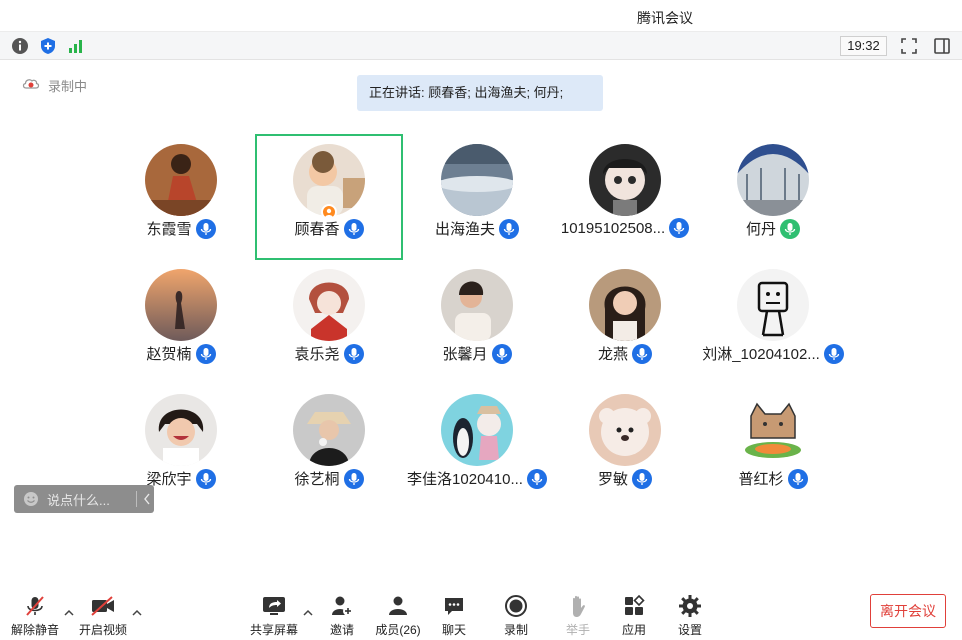 The image size is (962, 640). I want to click on record-label: 录制, so click(515, 630).